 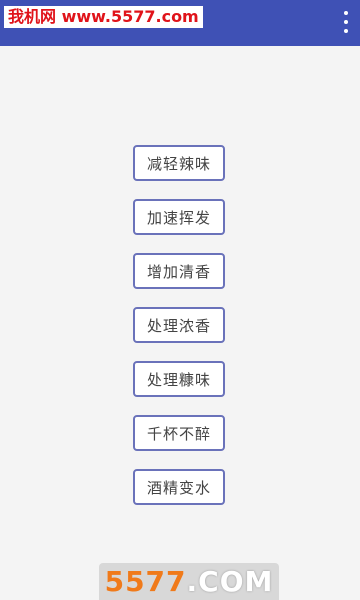 I want to click on reduce-spiciness-button: 减轻辣味, so click(x=179, y=163).